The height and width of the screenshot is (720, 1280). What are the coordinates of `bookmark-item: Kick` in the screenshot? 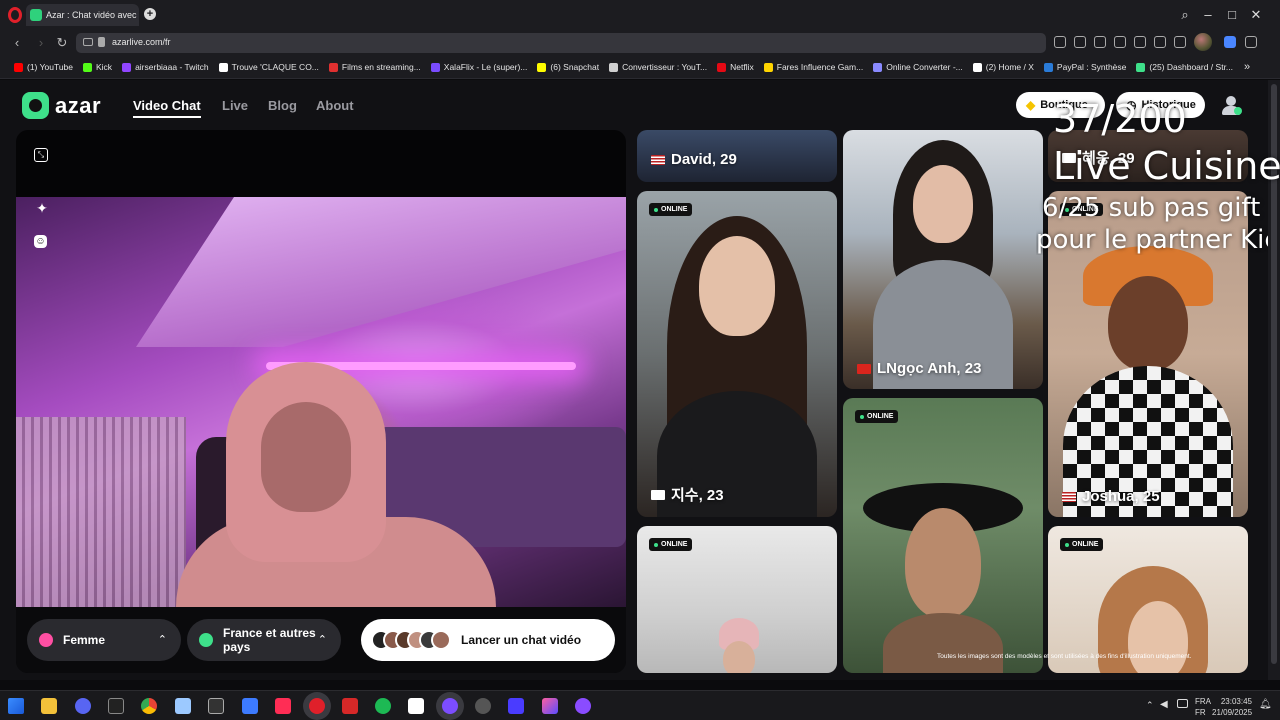 It's located at (97, 67).